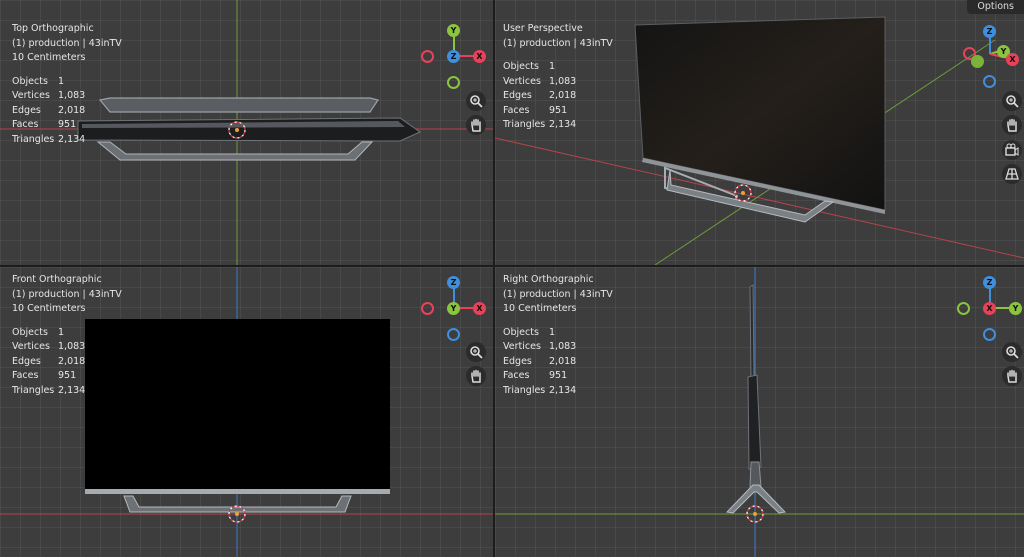 This screenshot has height=557, width=1024. I want to click on grid-perspective-icon, so click(1012, 174).